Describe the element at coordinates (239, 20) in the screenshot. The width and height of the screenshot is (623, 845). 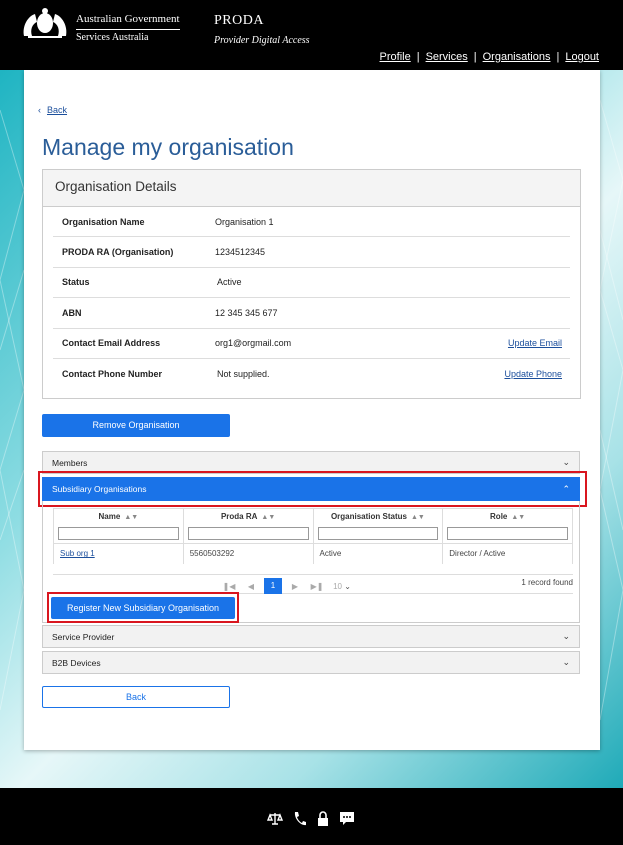
I see `app-title: PRODA` at that location.